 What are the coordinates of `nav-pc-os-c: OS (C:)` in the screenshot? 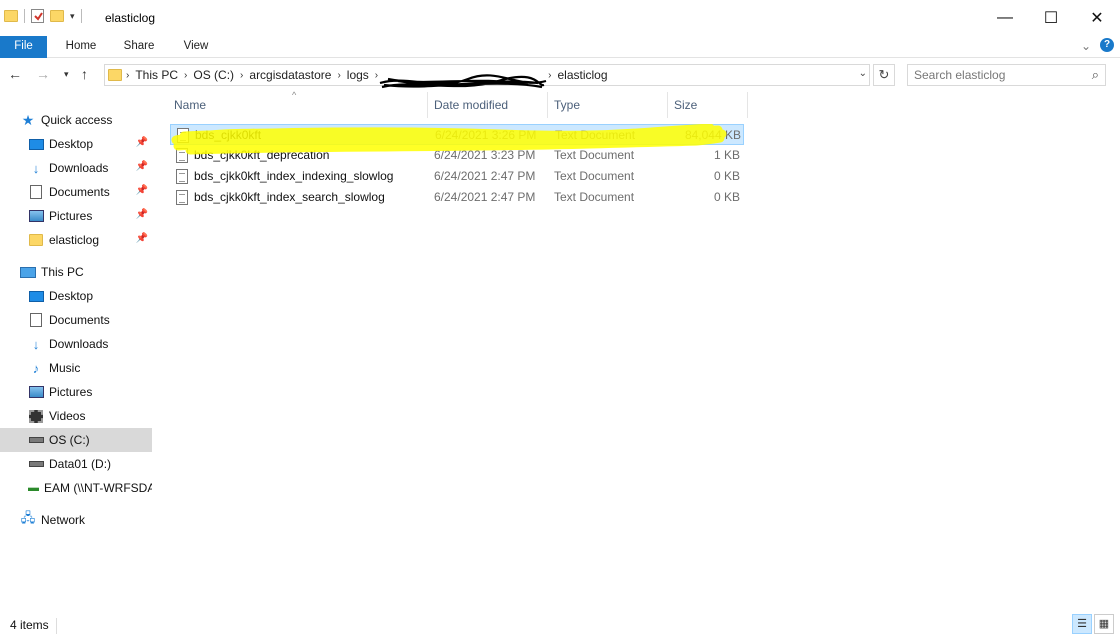 It's located at (76, 440).